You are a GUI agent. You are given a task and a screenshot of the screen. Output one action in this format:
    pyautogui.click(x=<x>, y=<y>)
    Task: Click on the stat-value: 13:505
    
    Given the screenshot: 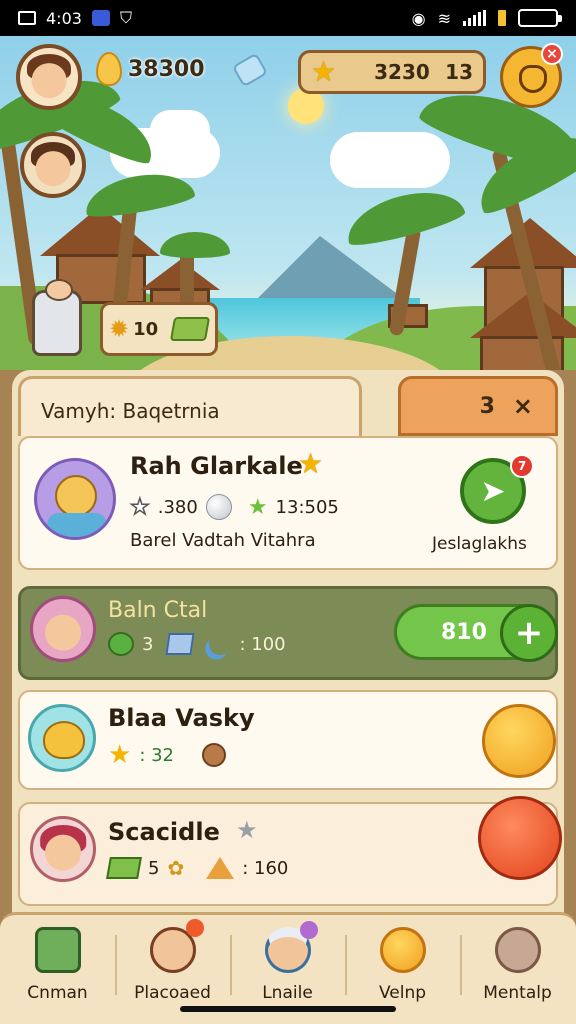 What is the action you would take?
    pyautogui.click(x=307, y=507)
    